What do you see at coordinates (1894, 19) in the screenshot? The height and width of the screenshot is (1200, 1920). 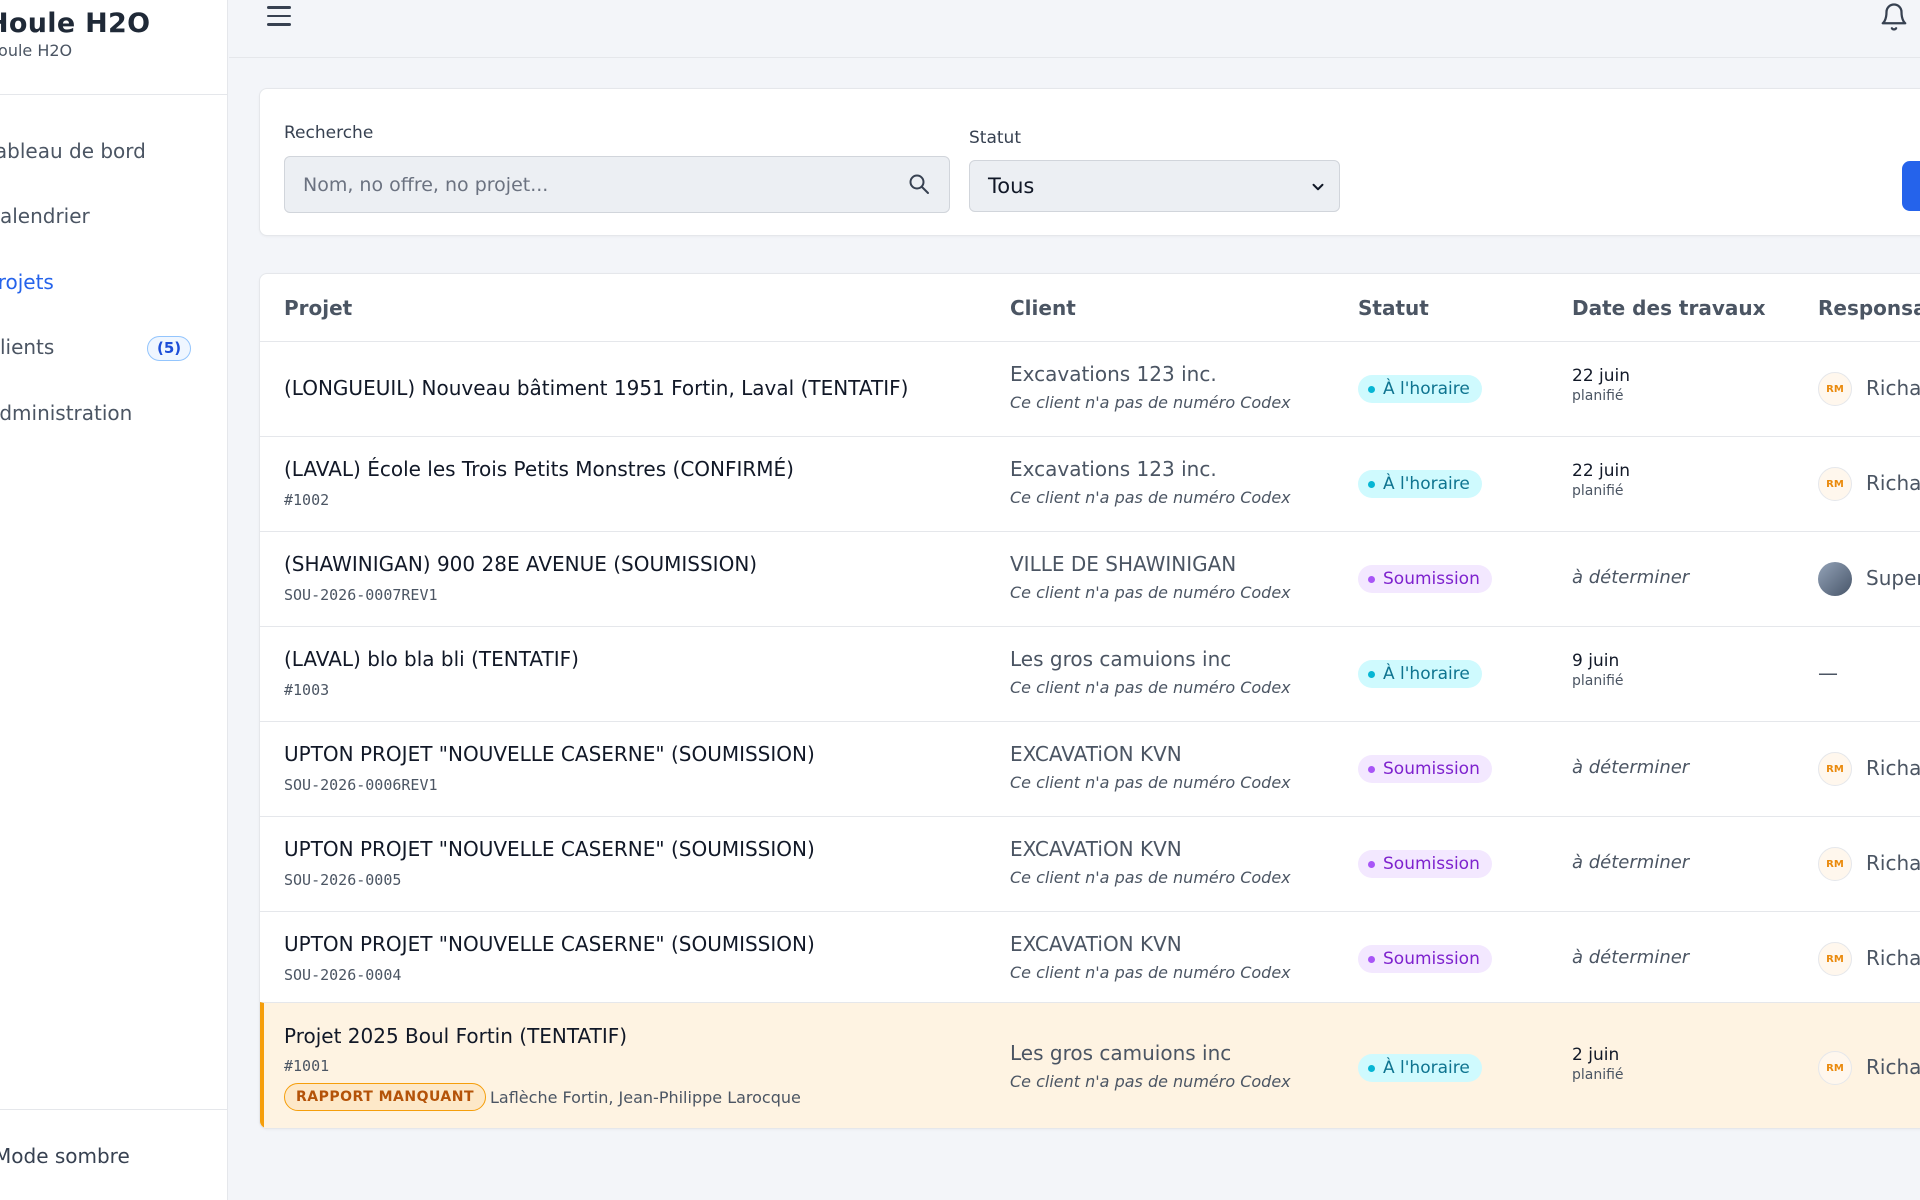 I see `bell-icon` at bounding box center [1894, 19].